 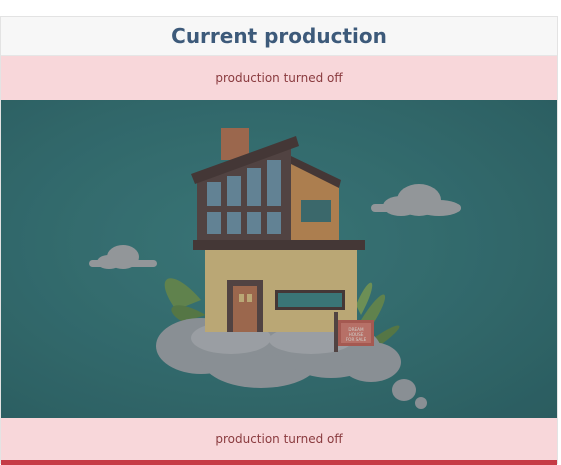 I want to click on accent-strip, so click(x=279, y=462).